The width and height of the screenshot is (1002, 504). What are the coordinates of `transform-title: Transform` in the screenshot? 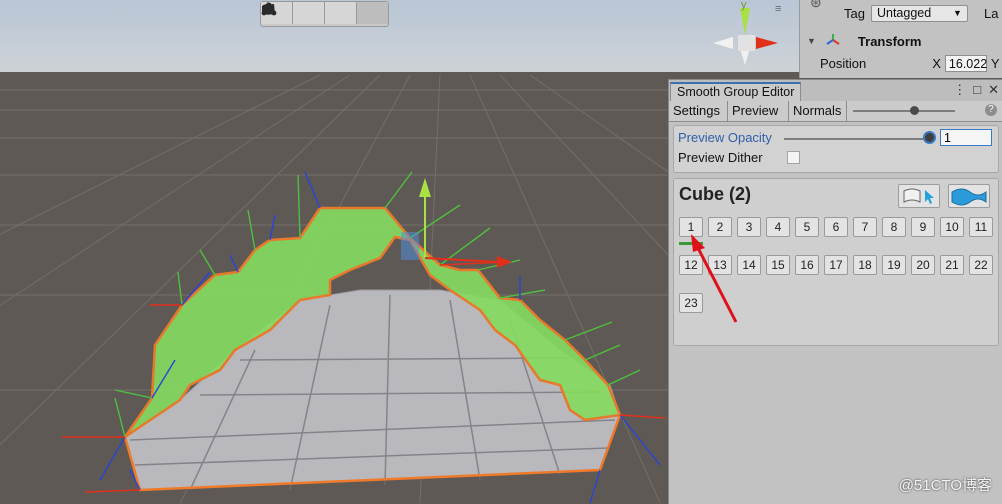 It's located at (889, 41).